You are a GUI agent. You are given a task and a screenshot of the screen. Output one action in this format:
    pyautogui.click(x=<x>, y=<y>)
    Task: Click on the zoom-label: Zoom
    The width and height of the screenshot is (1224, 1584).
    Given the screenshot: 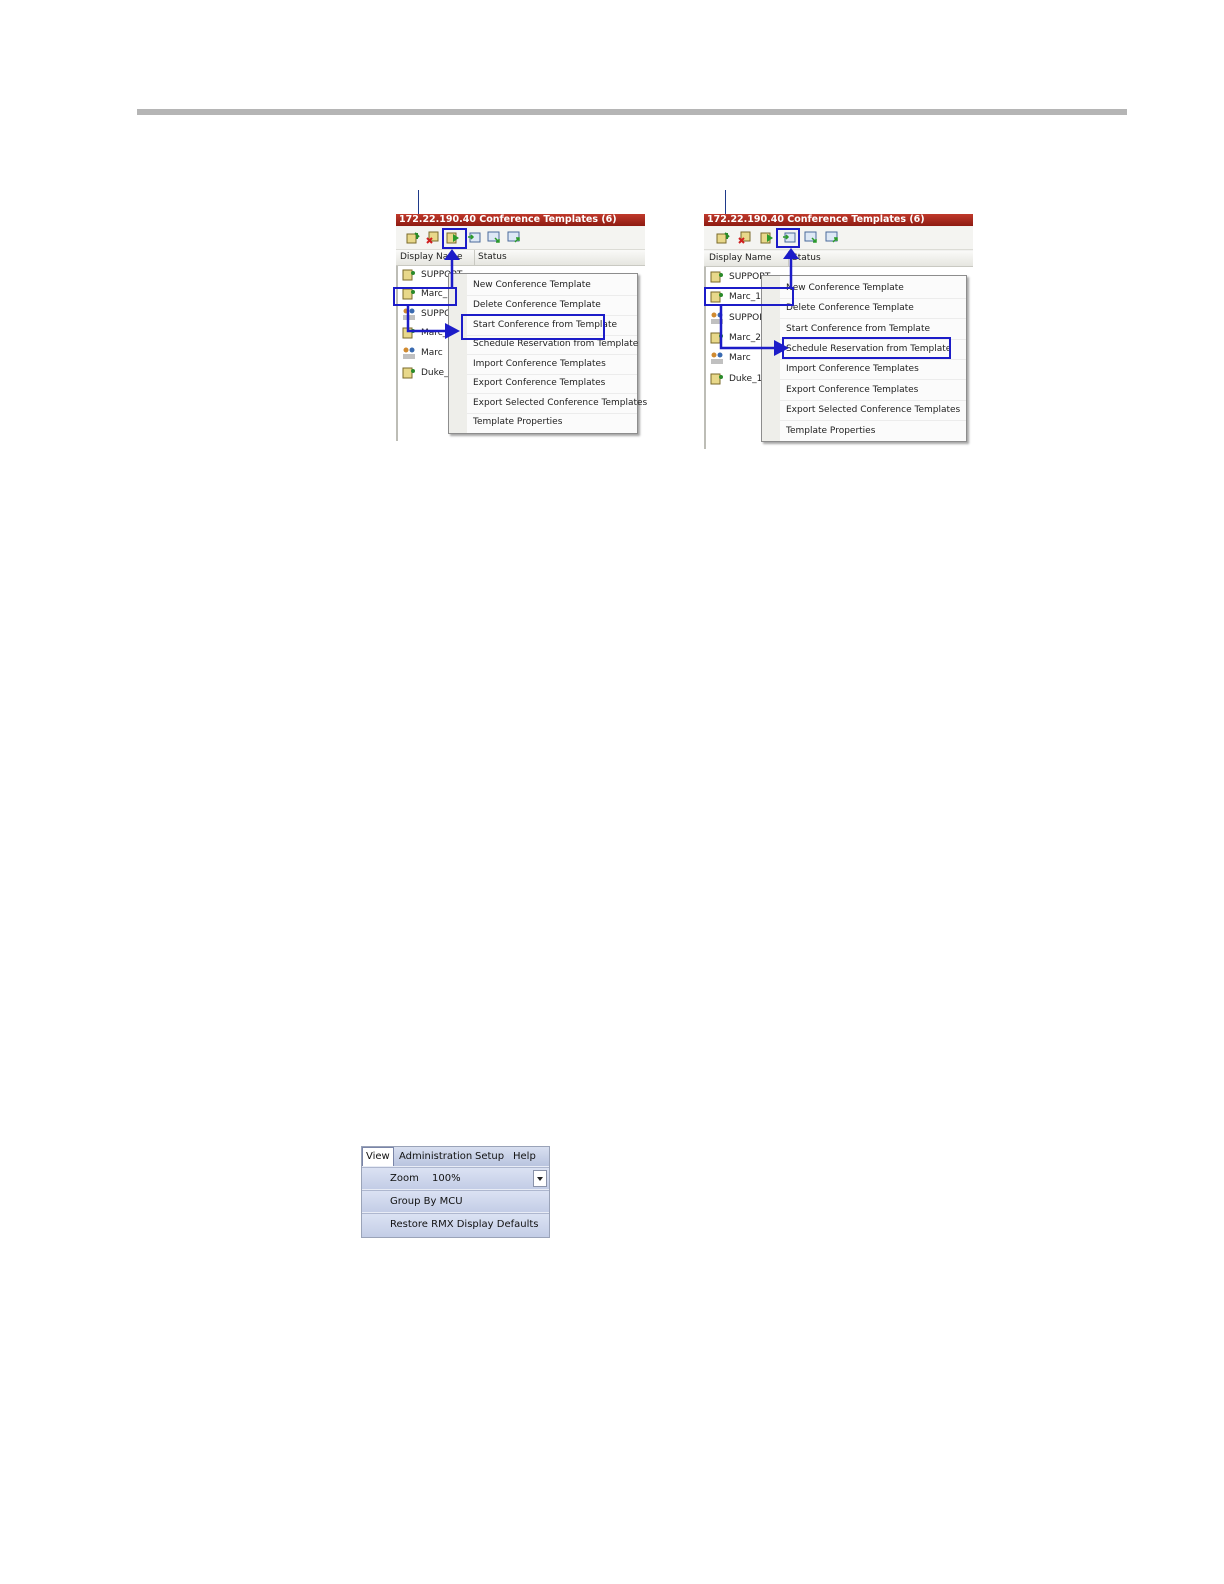 What is the action you would take?
    pyautogui.click(x=404, y=1178)
    